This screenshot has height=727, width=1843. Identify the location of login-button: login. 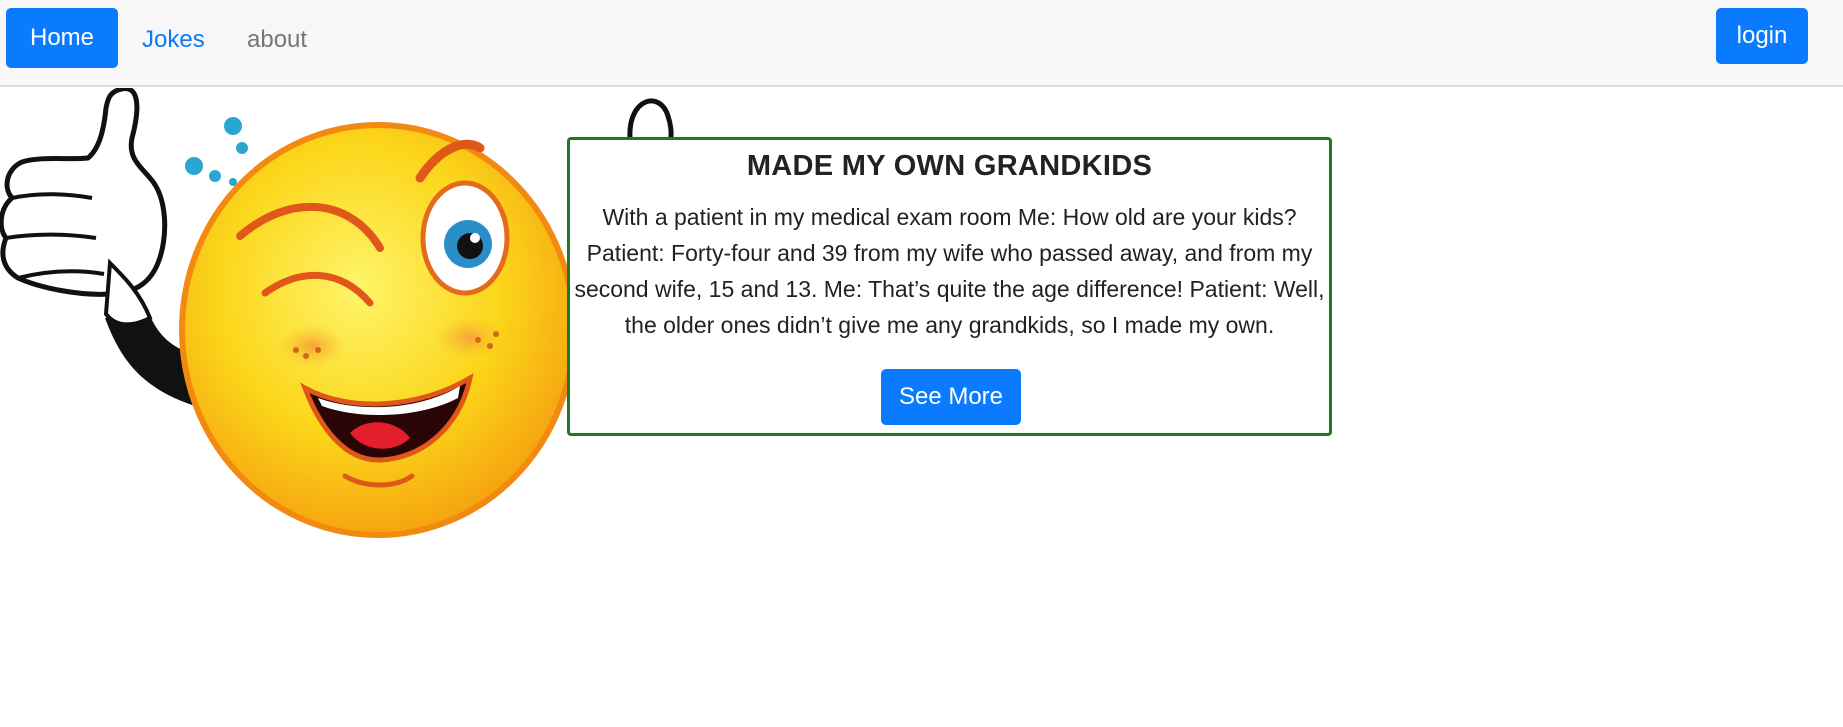
(1762, 36).